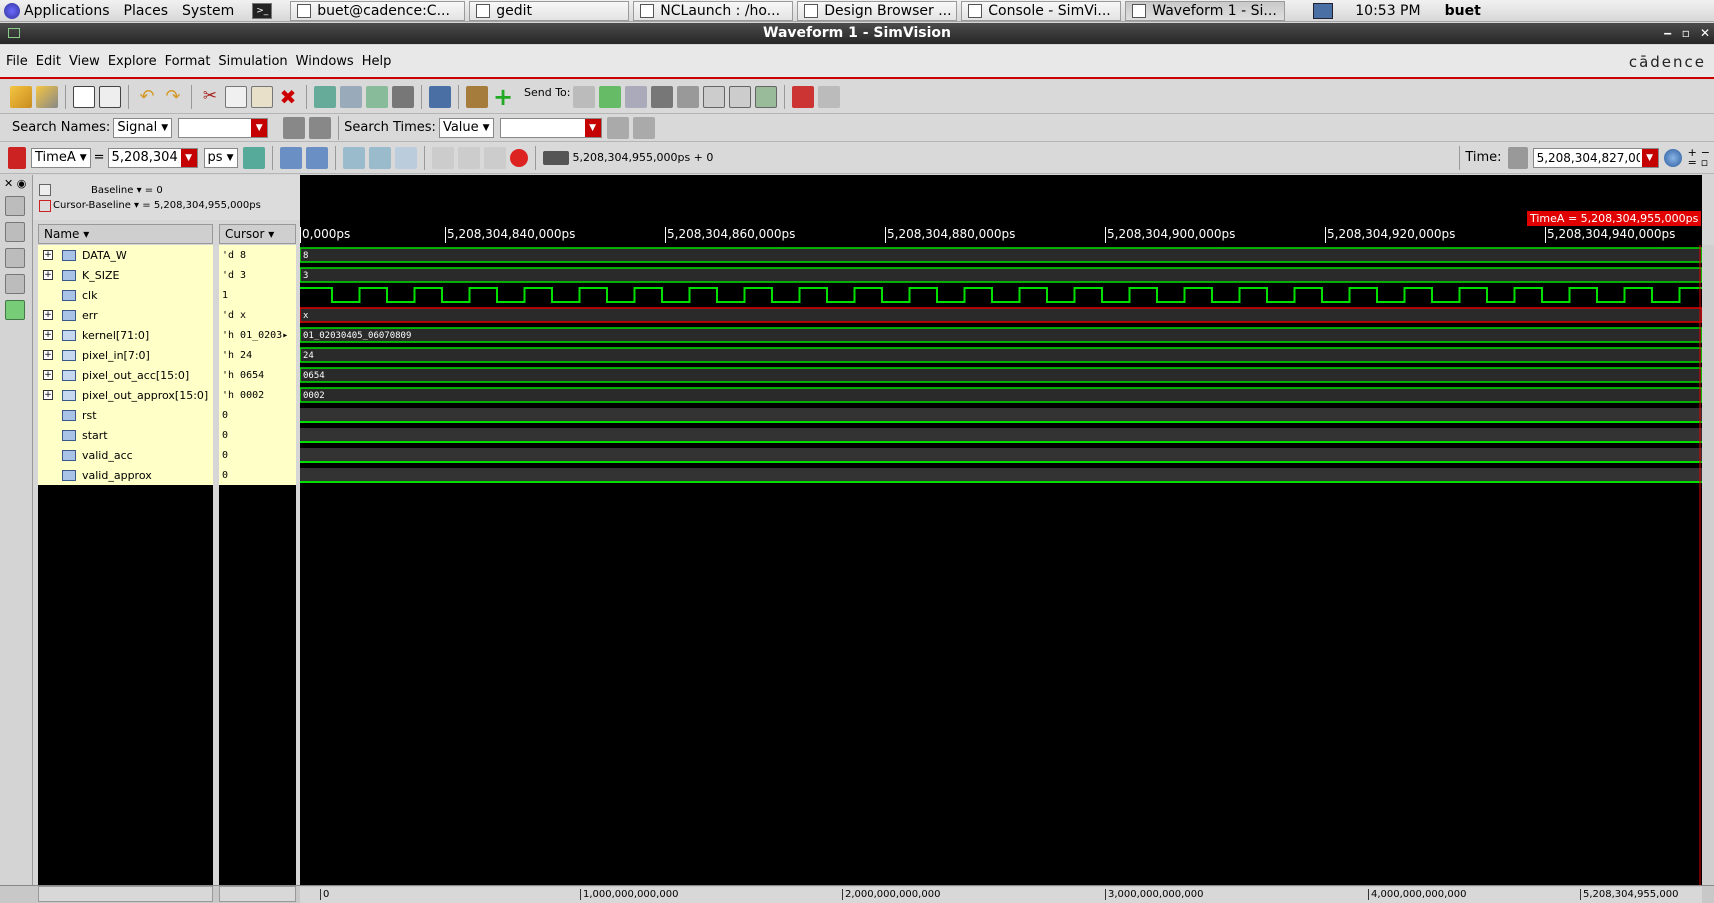 This screenshot has height=903, width=1714. What do you see at coordinates (1323, 10) in the screenshot?
I see `network-icon` at bounding box center [1323, 10].